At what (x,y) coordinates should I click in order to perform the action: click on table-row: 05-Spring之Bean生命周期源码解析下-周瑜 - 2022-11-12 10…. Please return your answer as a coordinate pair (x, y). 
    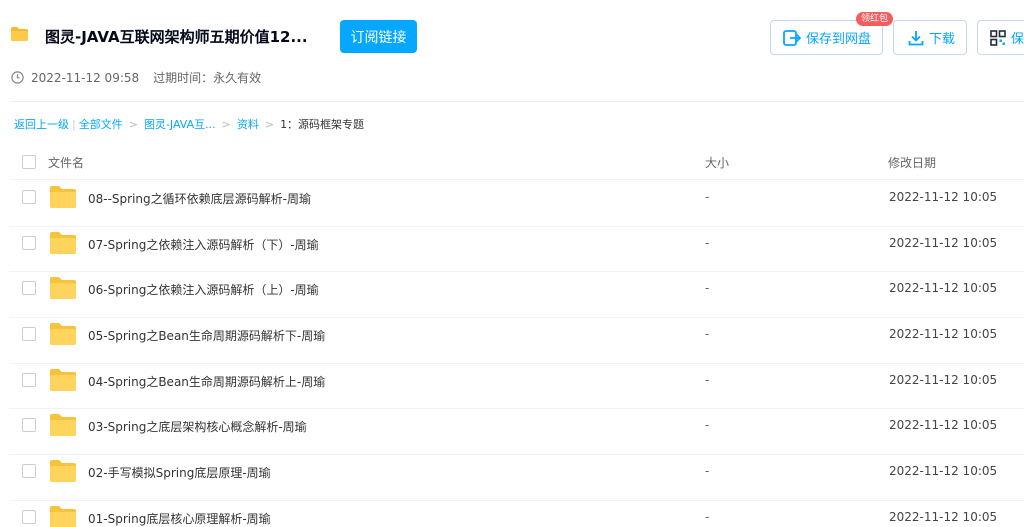
    Looking at the image, I should click on (516, 341).